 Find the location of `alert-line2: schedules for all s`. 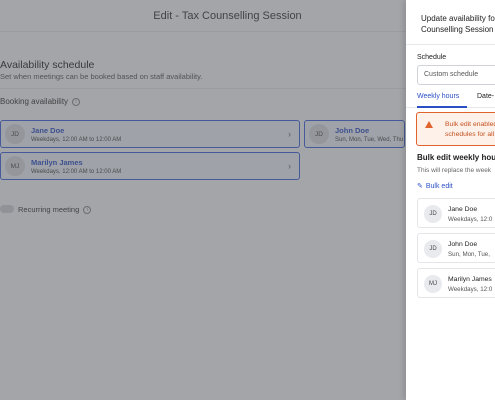

alert-line2: schedules for all s is located at coordinates (470, 134).